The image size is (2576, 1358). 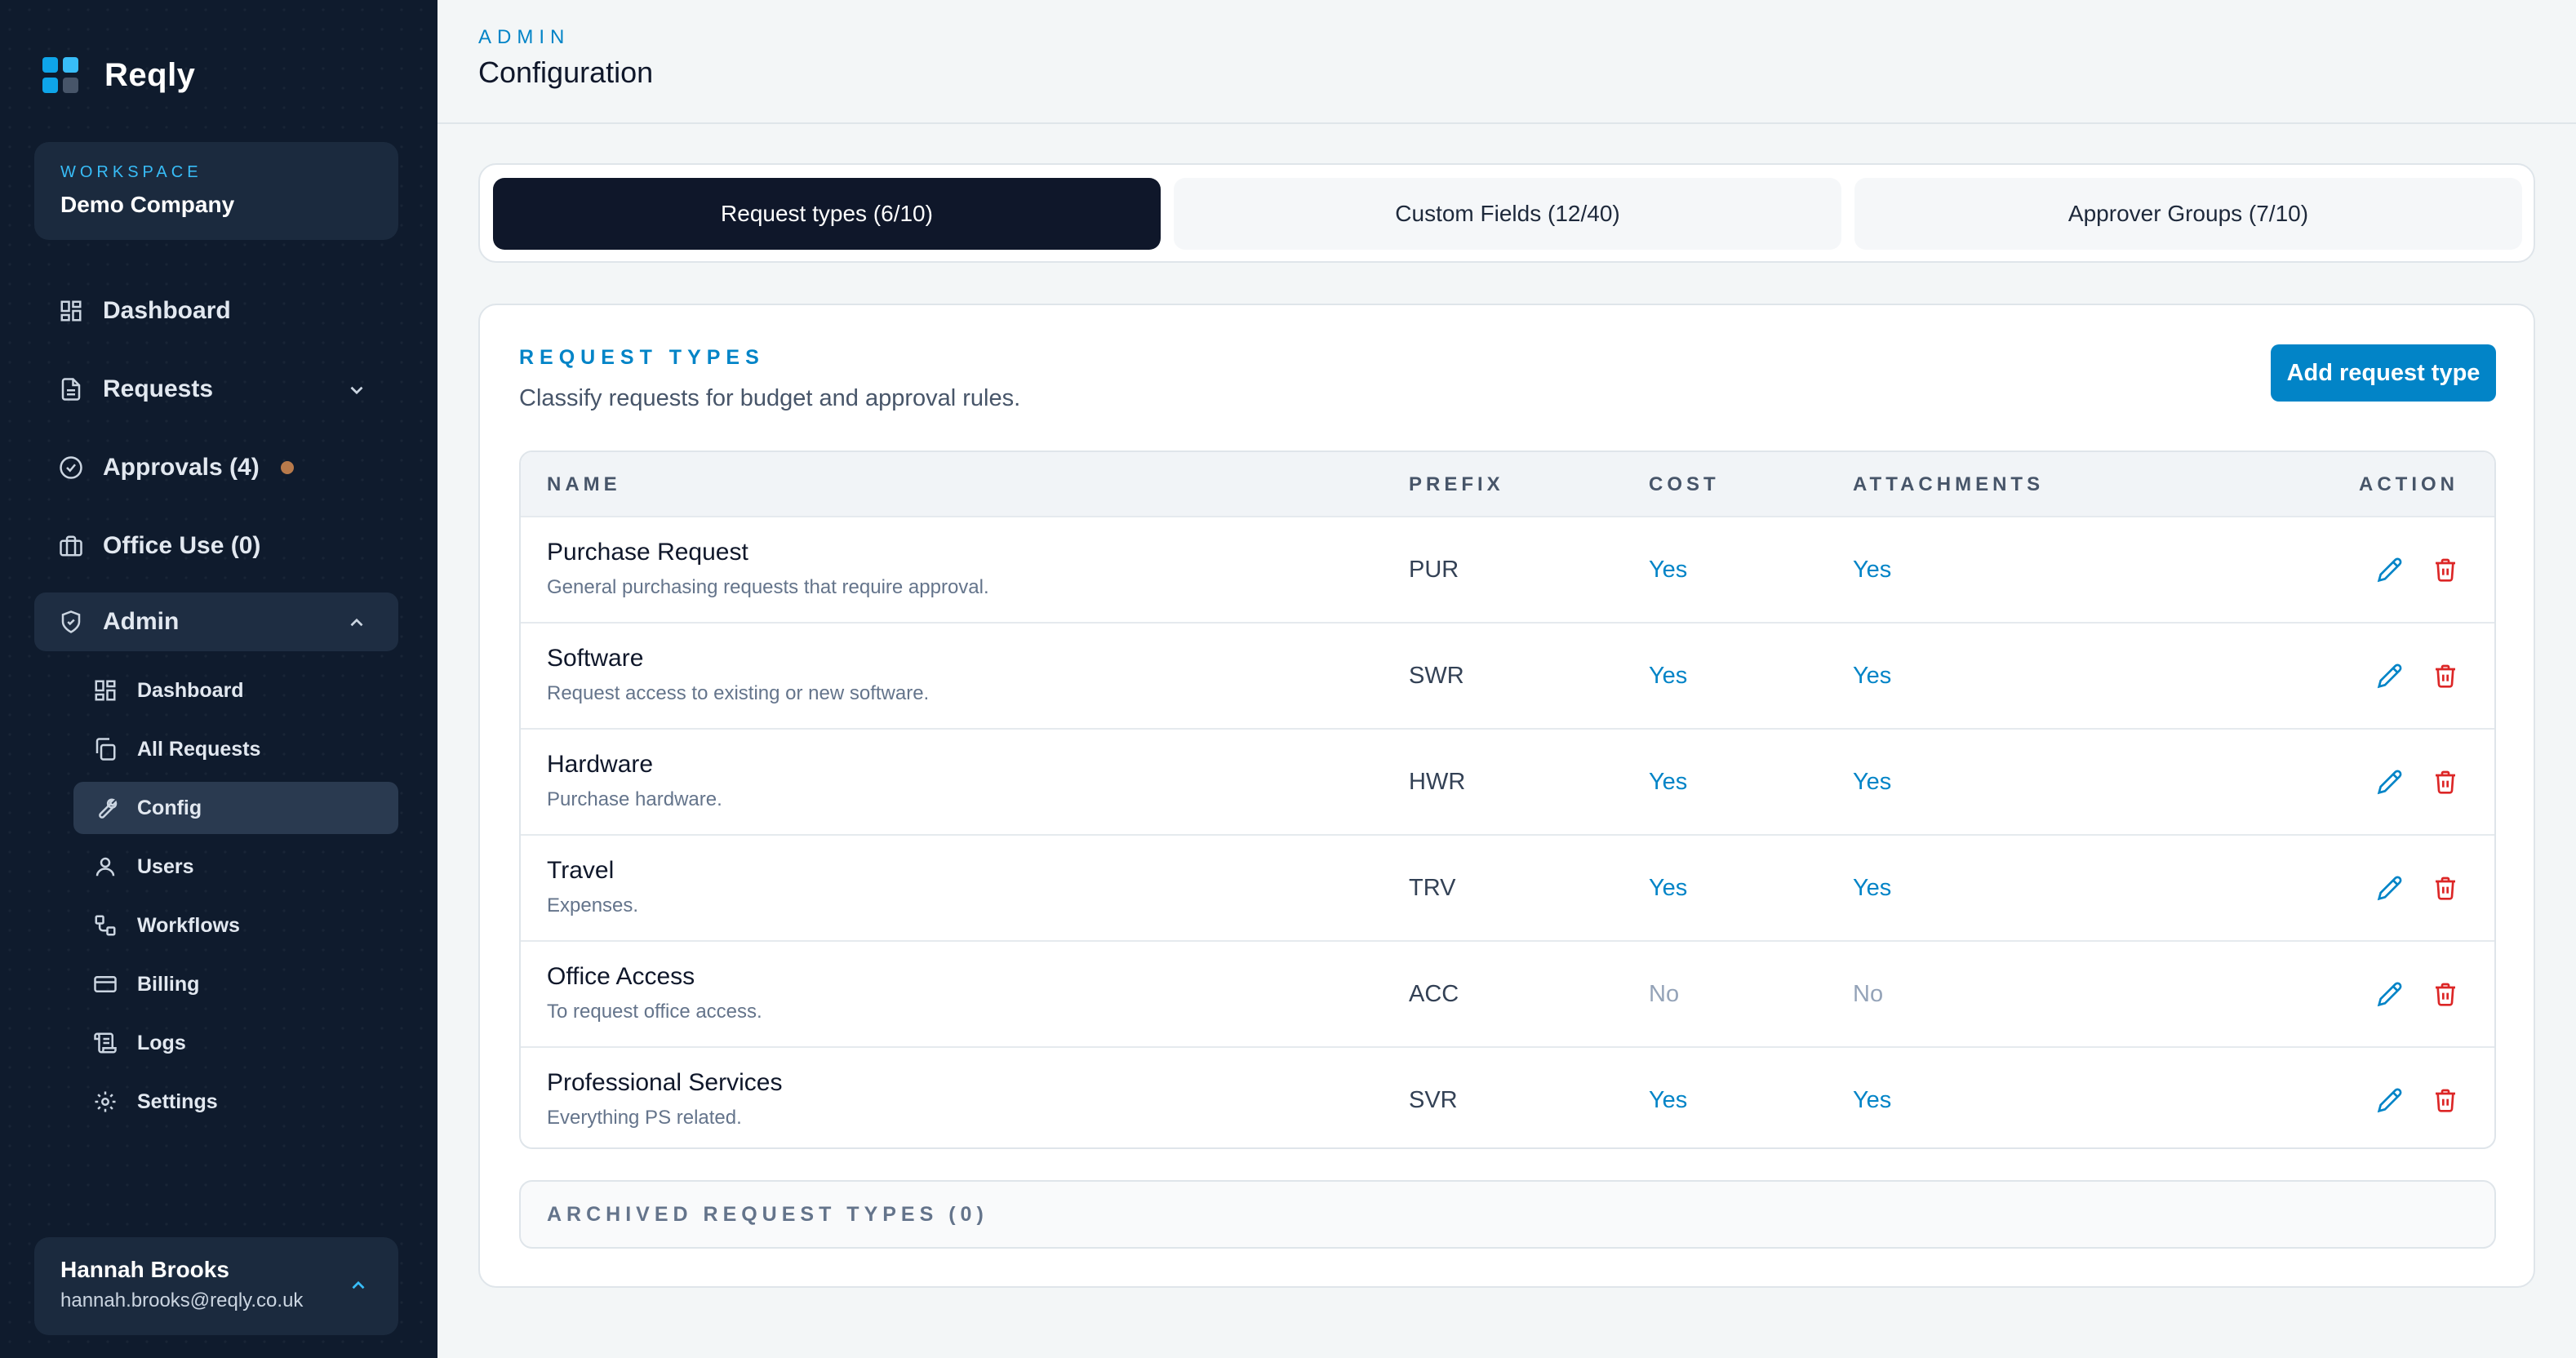 What do you see at coordinates (216, 191) in the screenshot?
I see `workspace-switcher: WORKSPACE Demo Company` at bounding box center [216, 191].